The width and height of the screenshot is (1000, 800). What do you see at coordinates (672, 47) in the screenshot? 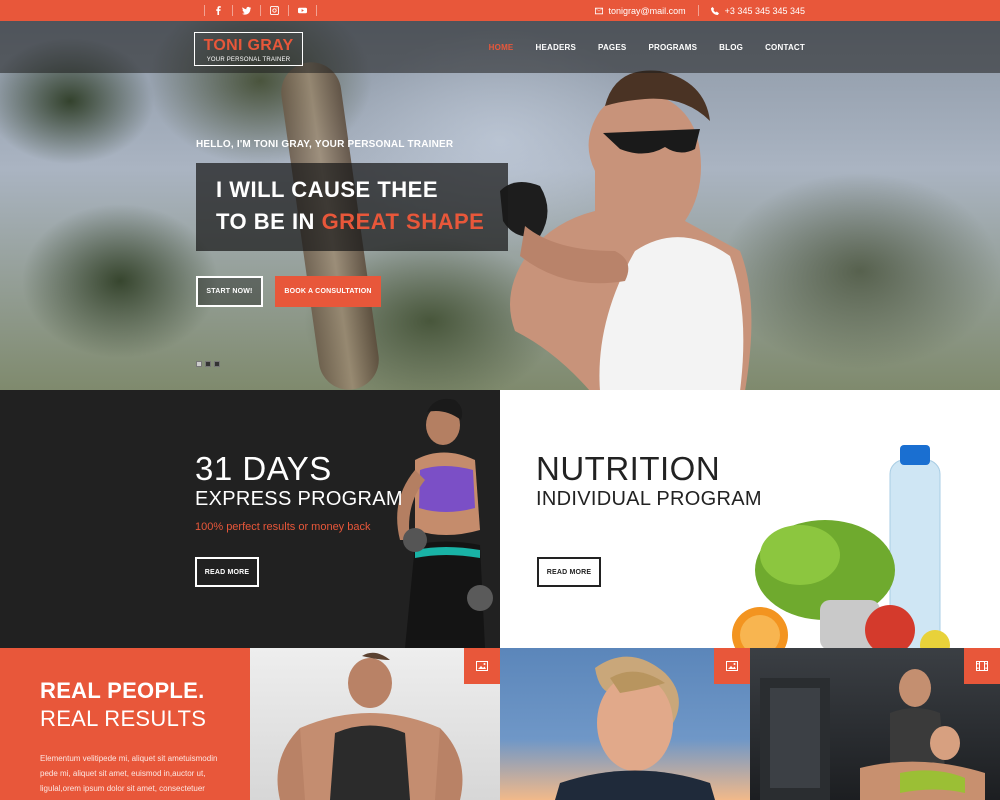
I see `nav-item-programs: PROGRAMS` at bounding box center [672, 47].